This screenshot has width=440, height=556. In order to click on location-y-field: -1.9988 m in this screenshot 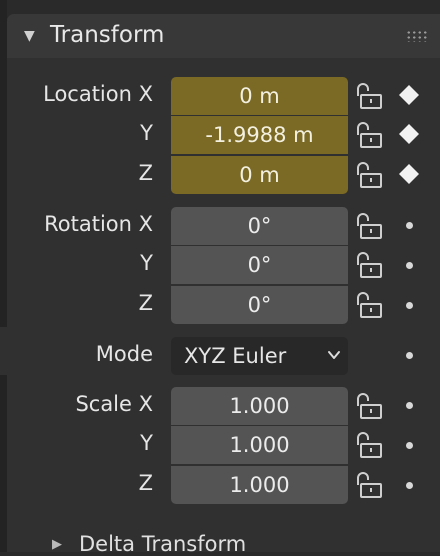, I will do `click(259, 135)`.